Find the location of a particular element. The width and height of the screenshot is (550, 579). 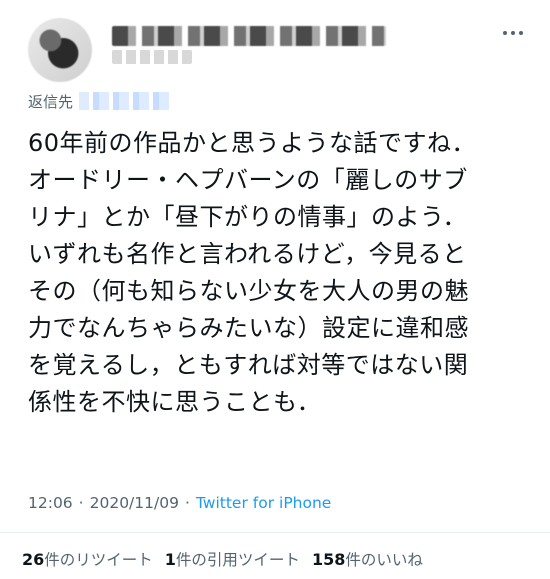

redacted-display-name is located at coordinates (249, 36).